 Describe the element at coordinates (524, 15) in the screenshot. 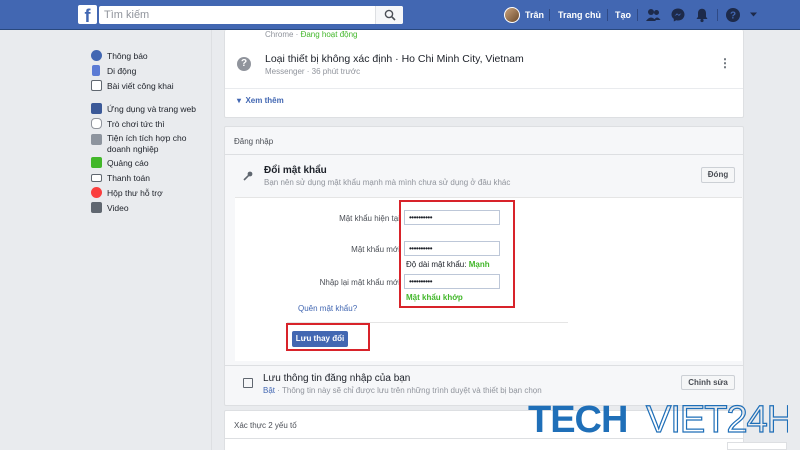

I see `profile-link: Trân` at that location.